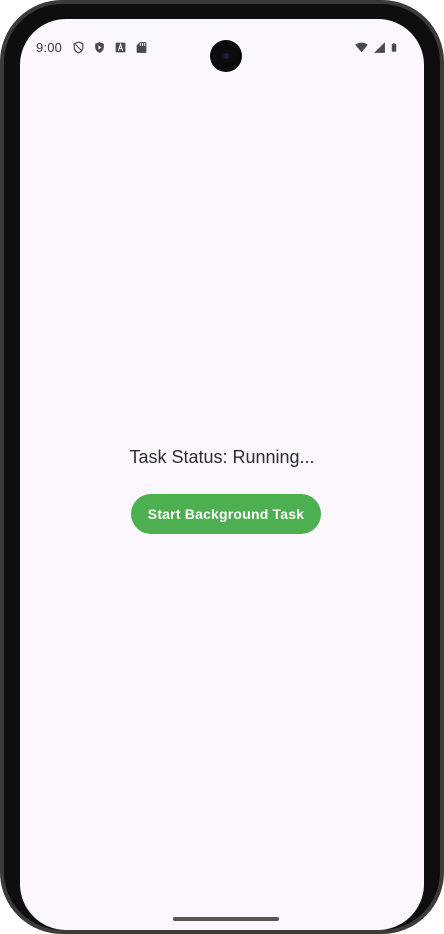 The height and width of the screenshot is (934, 444). I want to click on start-background-task-button: Start Background Task, so click(226, 514).